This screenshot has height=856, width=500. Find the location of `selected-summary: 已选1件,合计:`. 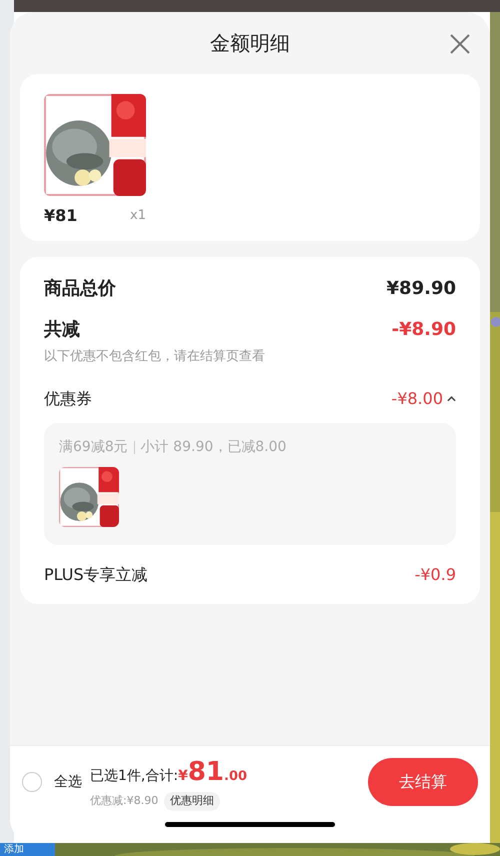

selected-summary: 已选1件,合计: is located at coordinates (134, 776).